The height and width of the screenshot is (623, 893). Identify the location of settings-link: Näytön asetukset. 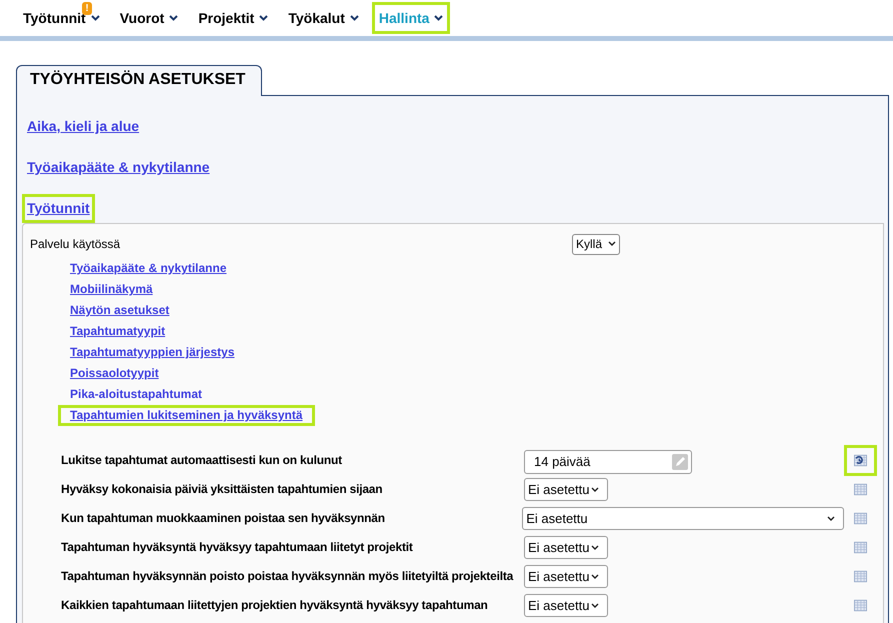
(120, 310).